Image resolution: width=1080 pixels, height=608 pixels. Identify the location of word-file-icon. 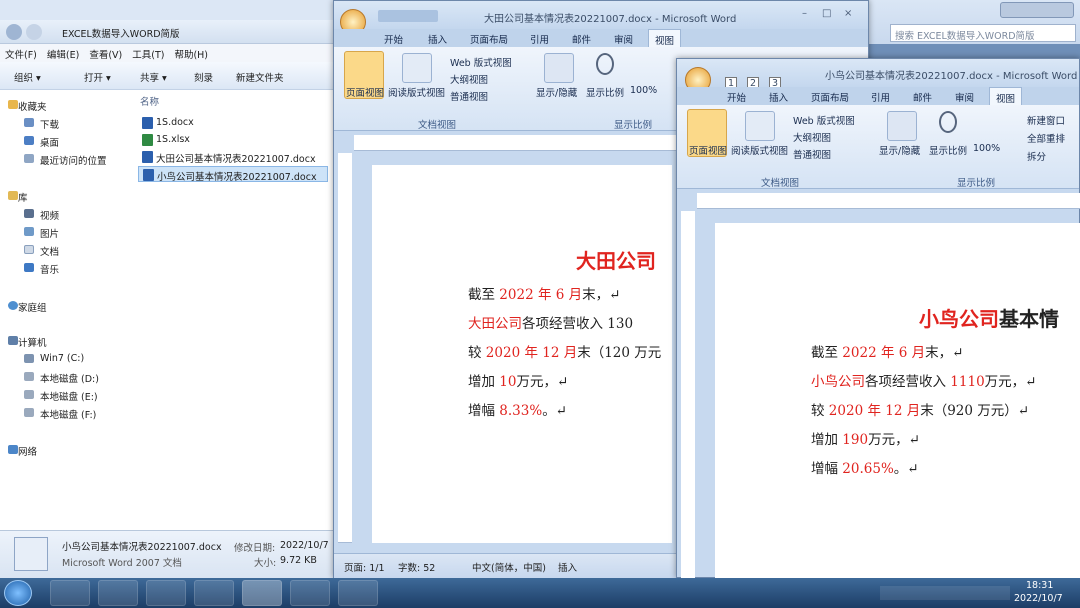
(147, 123).